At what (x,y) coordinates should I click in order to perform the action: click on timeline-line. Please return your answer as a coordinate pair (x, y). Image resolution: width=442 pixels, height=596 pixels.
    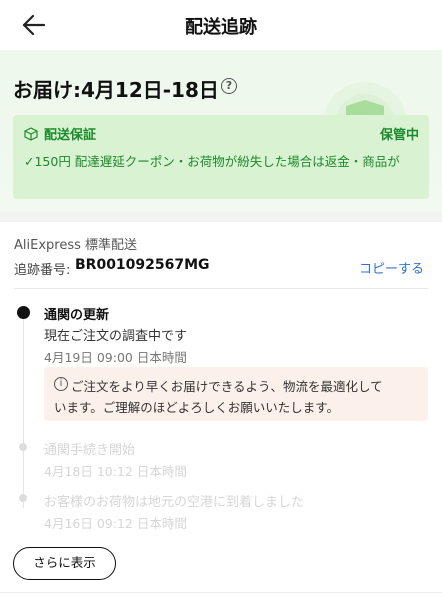
    Looking at the image, I should click on (23, 413).